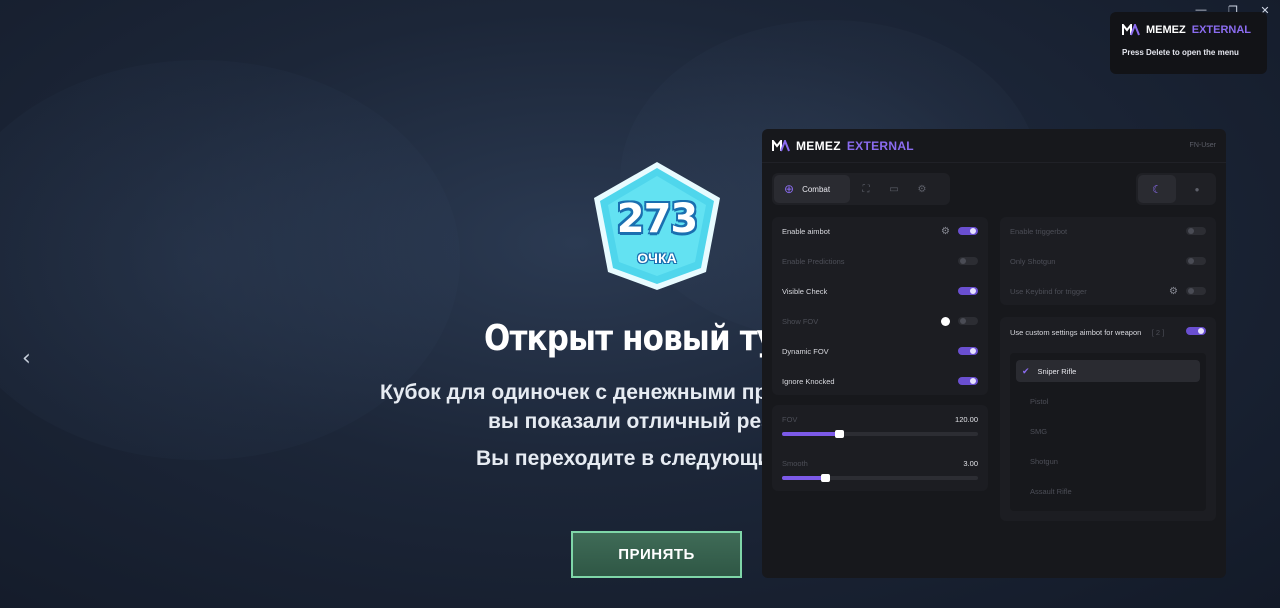 Image resolution: width=1280 pixels, height=608 pixels. Describe the element at coordinates (880, 351) in the screenshot. I see `setting-row-dynamic-fov: Dynamic FOV` at that location.